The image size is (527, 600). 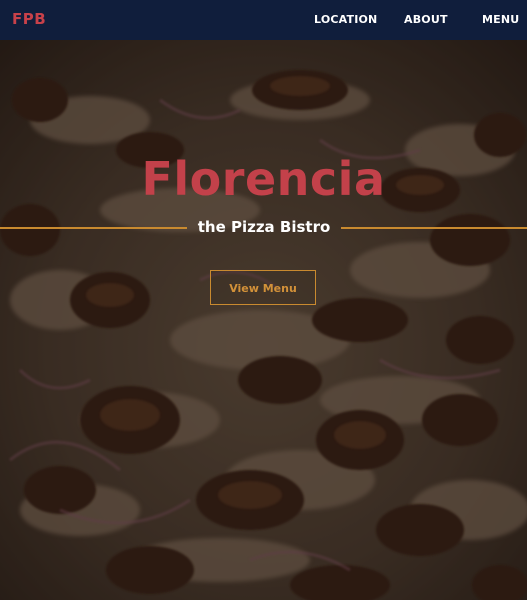 What do you see at coordinates (264, 227) in the screenshot?
I see `hero-subtitle: the Pizza Bistro` at bounding box center [264, 227].